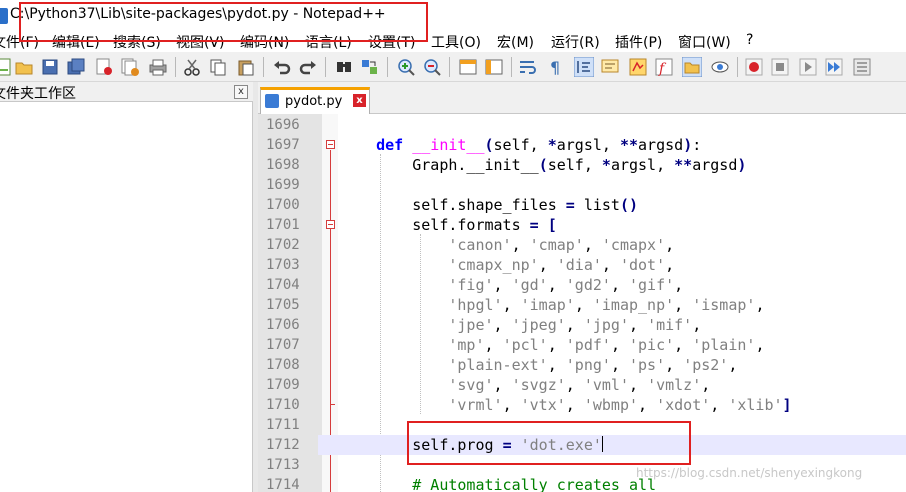 The image size is (906, 492). I want to click on line-number: 1712, so click(288, 445).